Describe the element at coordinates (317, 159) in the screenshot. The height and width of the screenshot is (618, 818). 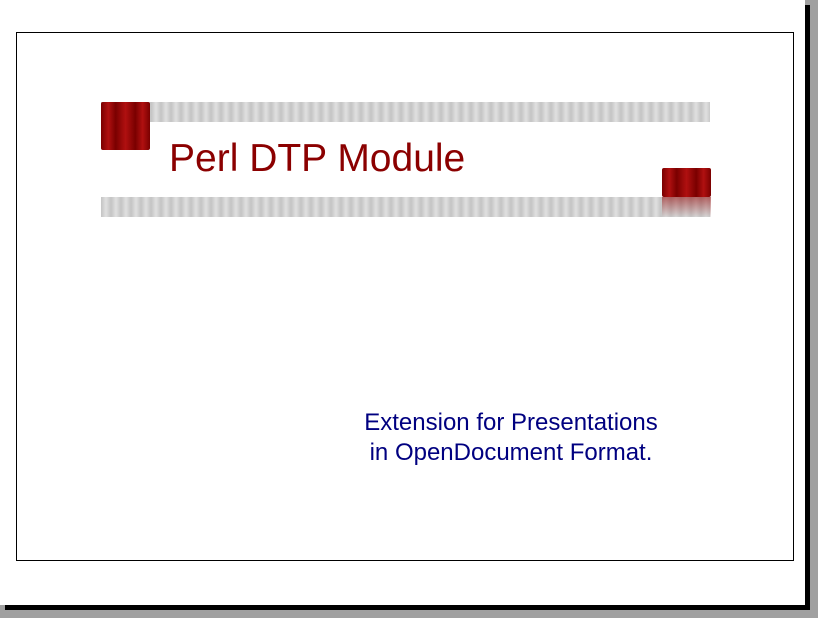
I see `slide-title: Perl DTP Module` at that location.